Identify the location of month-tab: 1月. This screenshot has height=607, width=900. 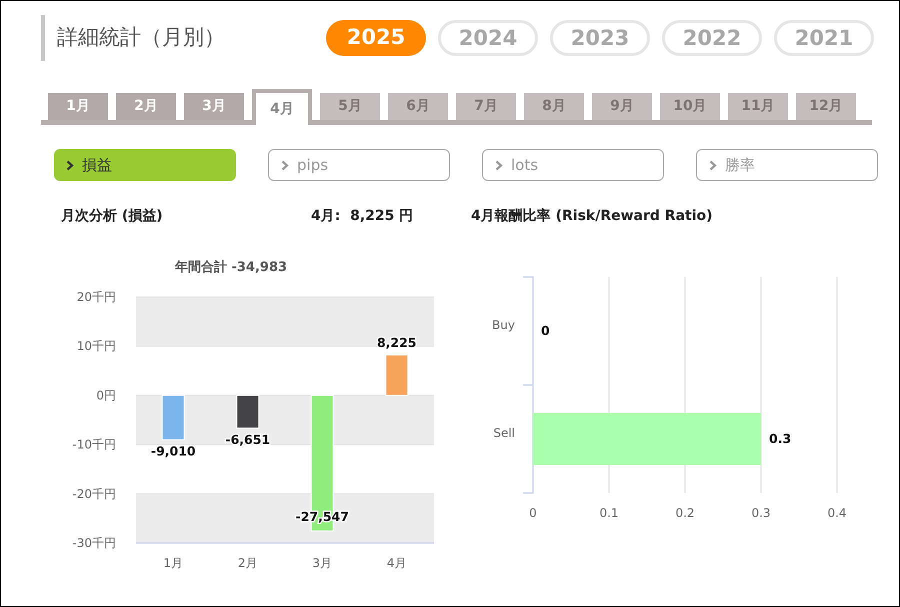
(78, 106).